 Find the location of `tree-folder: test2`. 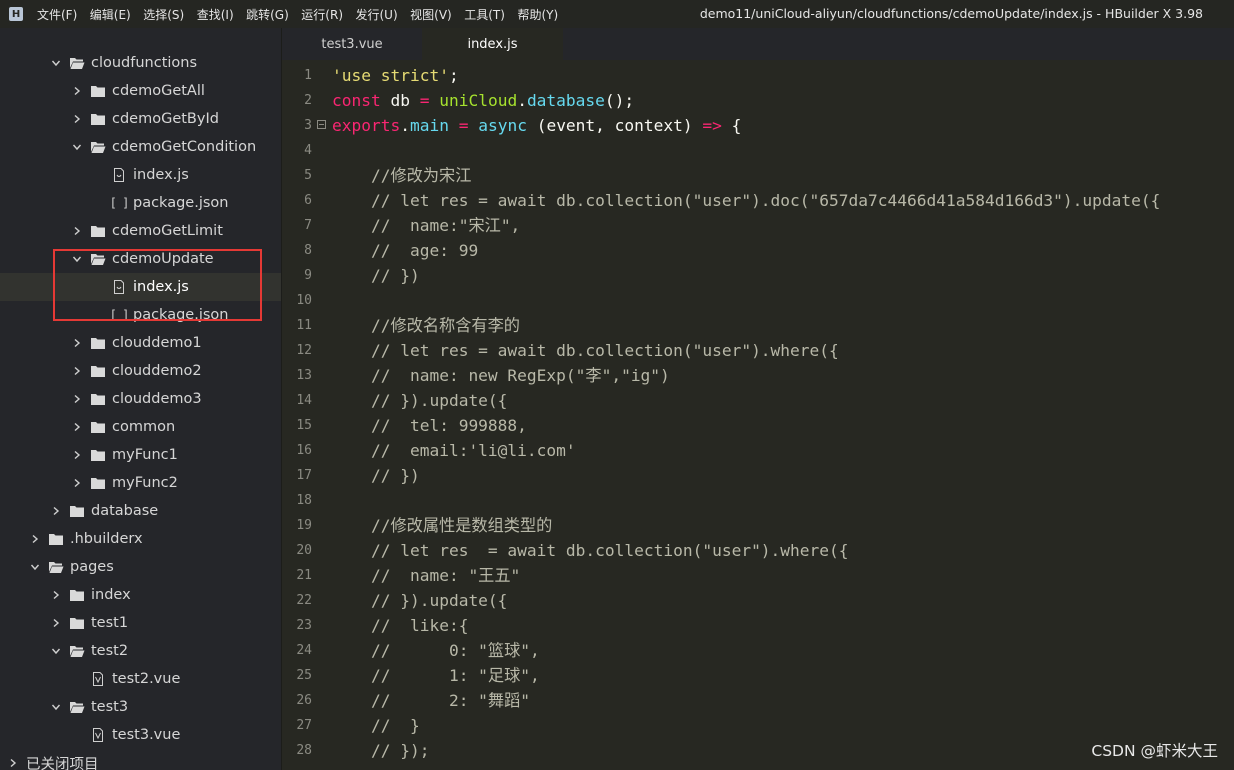

tree-folder: test2 is located at coordinates (140, 651).